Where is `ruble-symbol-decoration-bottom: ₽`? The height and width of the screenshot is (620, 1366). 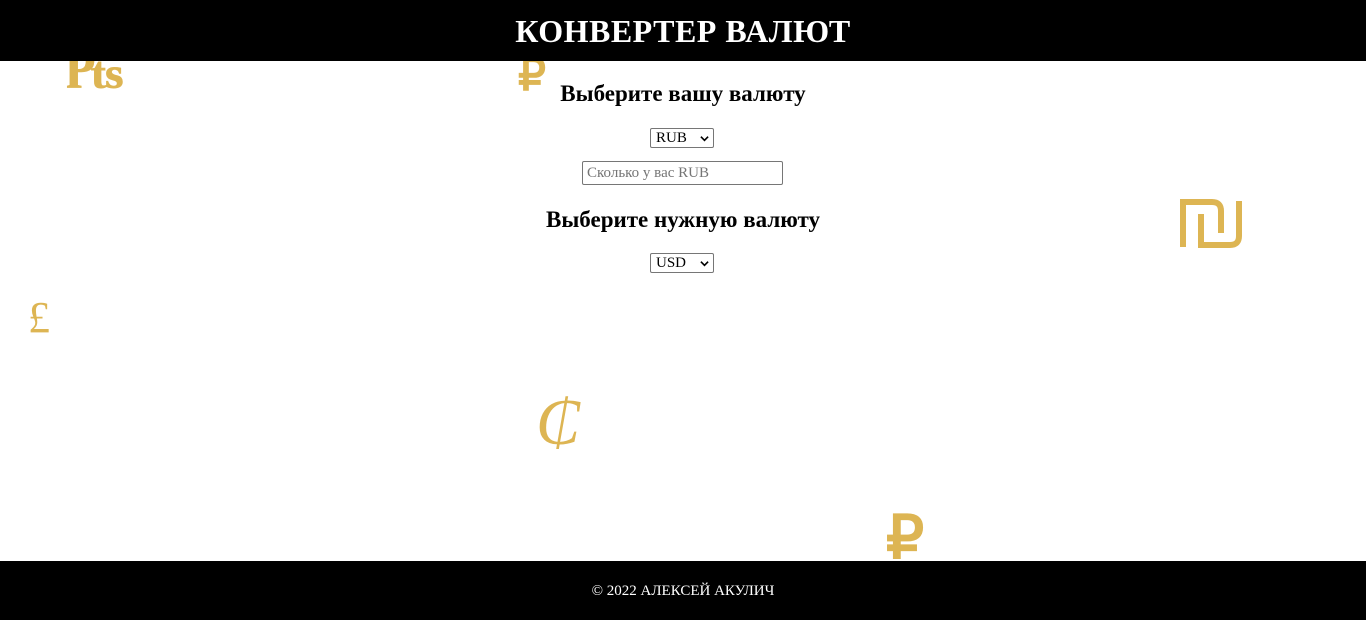
ruble-symbol-decoration-bottom: ₽ is located at coordinates (905, 538).